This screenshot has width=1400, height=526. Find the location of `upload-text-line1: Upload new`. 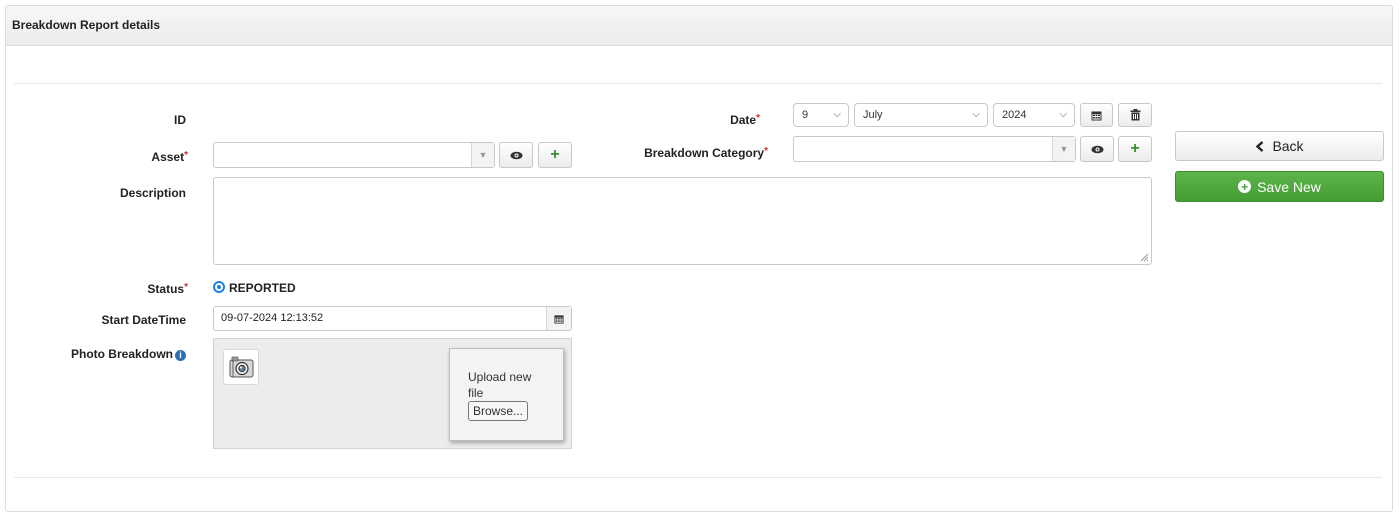

upload-text-line1: Upload new is located at coordinates (500, 377).